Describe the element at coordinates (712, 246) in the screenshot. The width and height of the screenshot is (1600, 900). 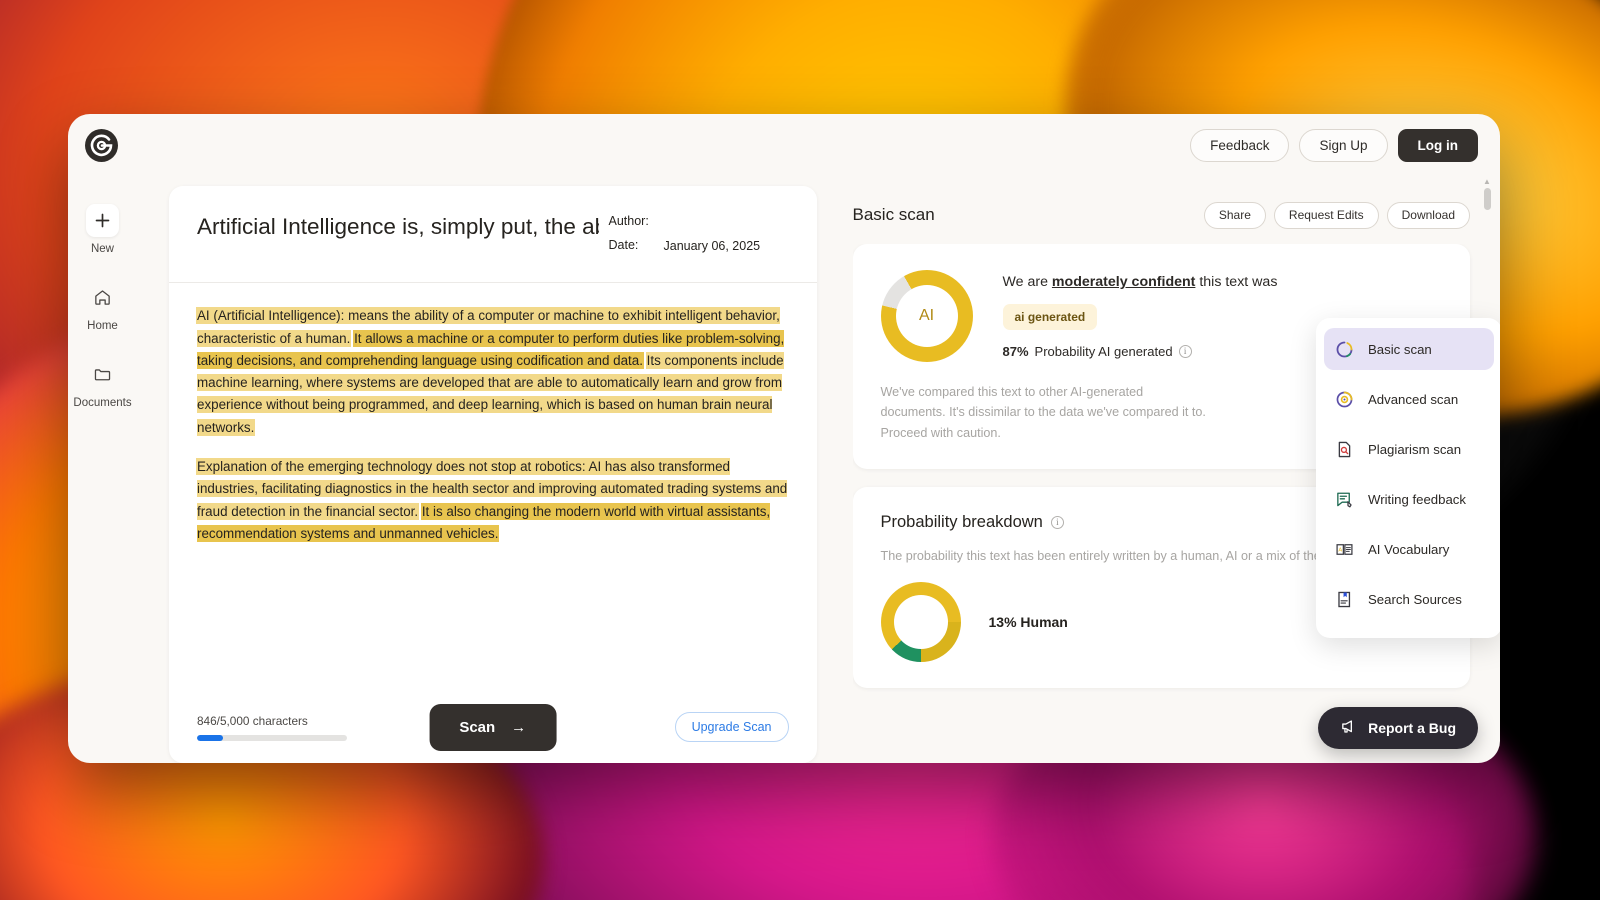
I see `date-value: January 06, 2025` at that location.